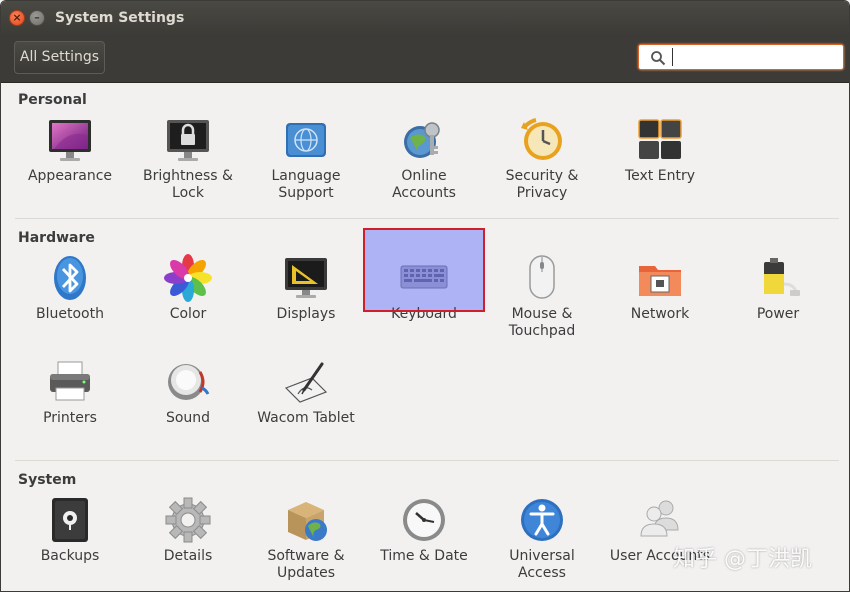 Image resolution: width=850 pixels, height=592 pixels. Describe the element at coordinates (424, 543) in the screenshot. I see `item-time-date: Time & Date` at that location.